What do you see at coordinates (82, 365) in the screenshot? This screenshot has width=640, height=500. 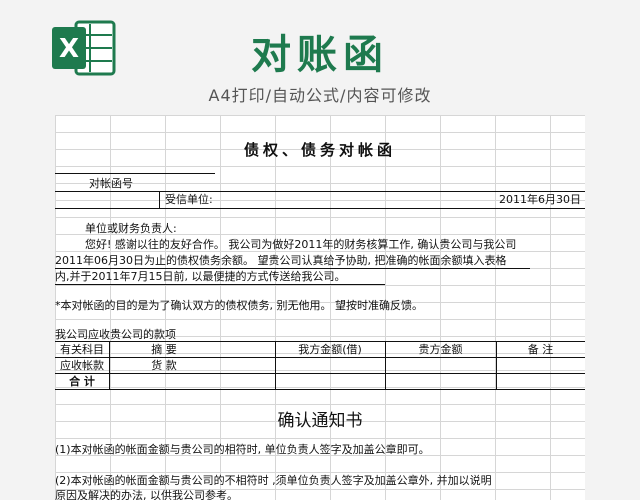 I see `row-account-name: 应收帐款` at bounding box center [82, 365].